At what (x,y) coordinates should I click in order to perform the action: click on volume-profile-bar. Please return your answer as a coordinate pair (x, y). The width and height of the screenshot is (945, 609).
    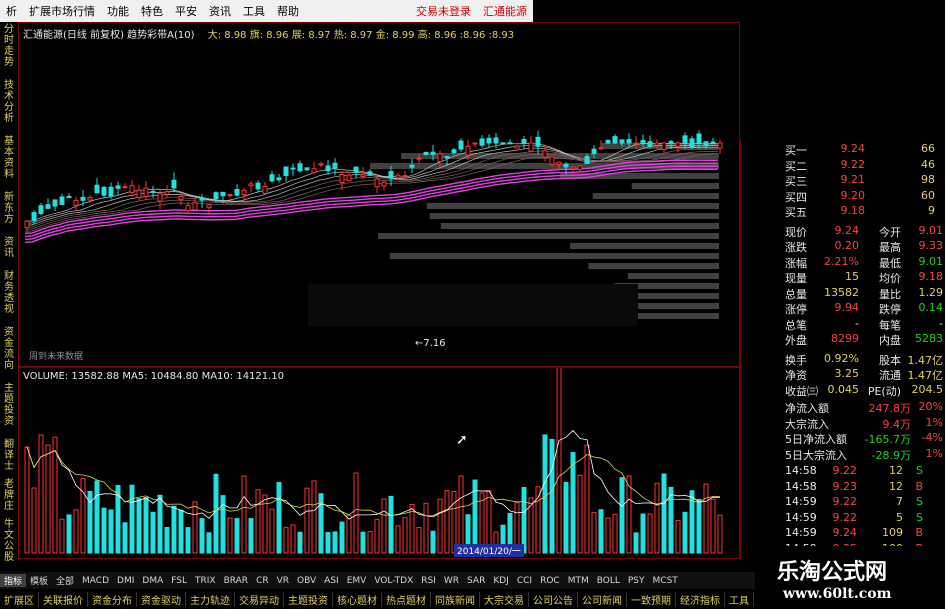
    Looking at the image, I should click on (675, 186).